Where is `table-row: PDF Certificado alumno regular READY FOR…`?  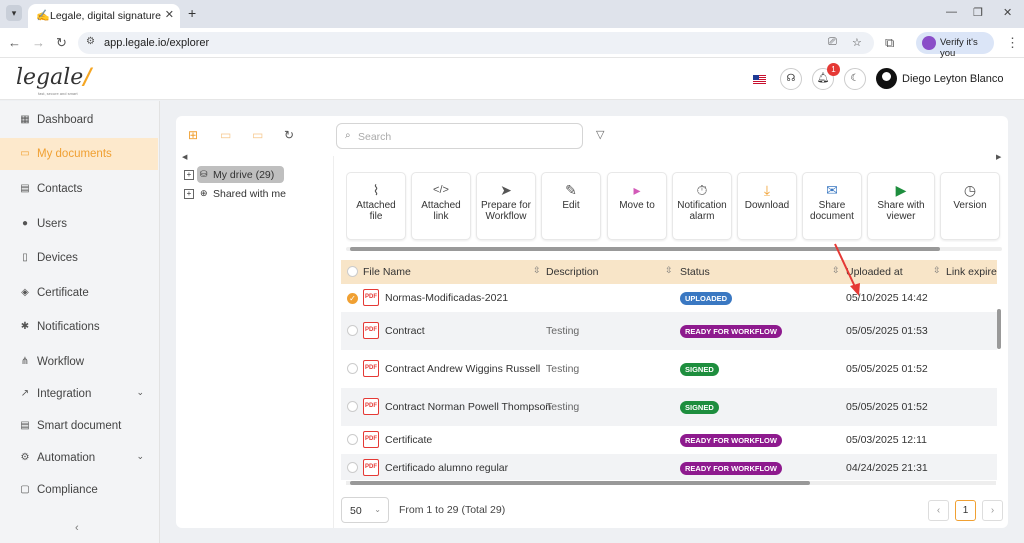
table-row: PDF Certificado alumno regular READY FOR… is located at coordinates (669, 467).